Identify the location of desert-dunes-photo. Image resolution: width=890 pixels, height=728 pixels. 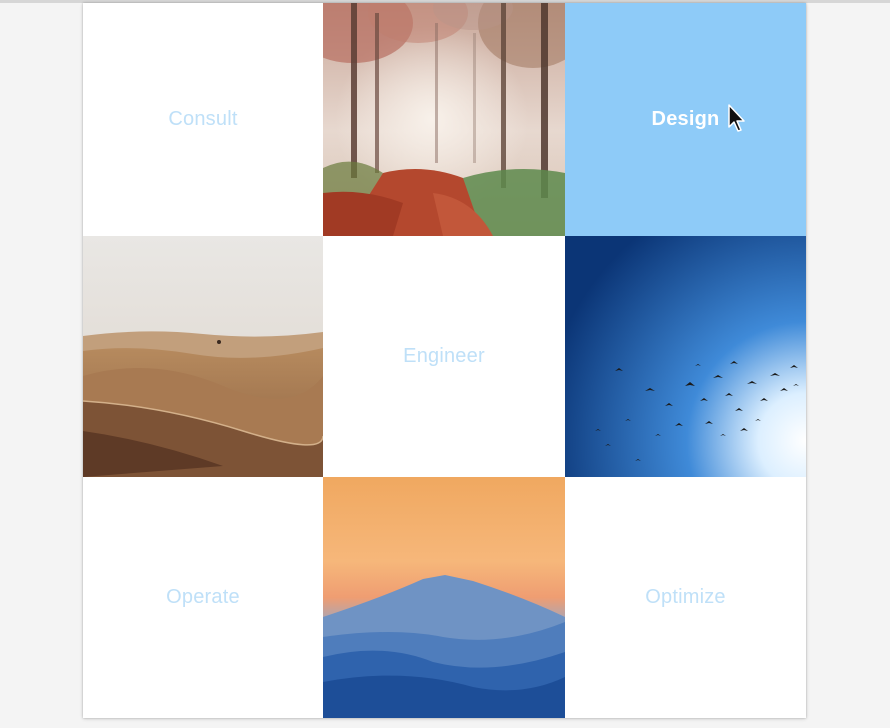
(203, 356).